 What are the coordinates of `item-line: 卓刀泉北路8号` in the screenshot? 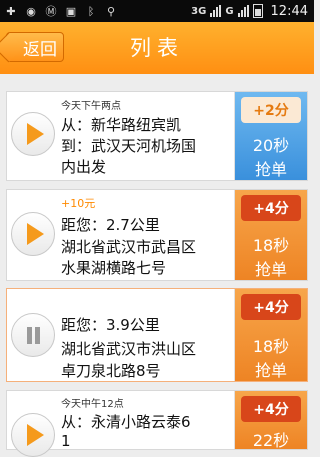 It's located at (111, 371).